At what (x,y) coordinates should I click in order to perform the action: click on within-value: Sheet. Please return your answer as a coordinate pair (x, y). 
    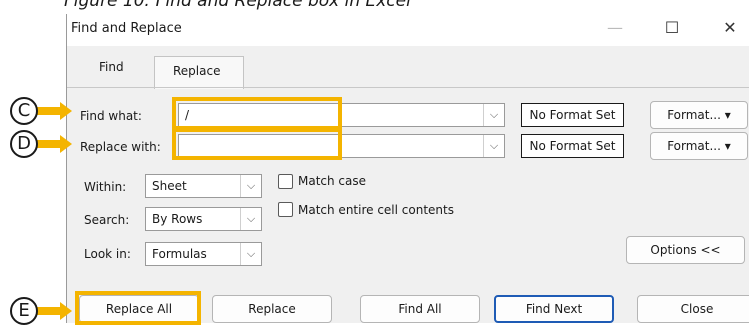
    Looking at the image, I should click on (169, 186).